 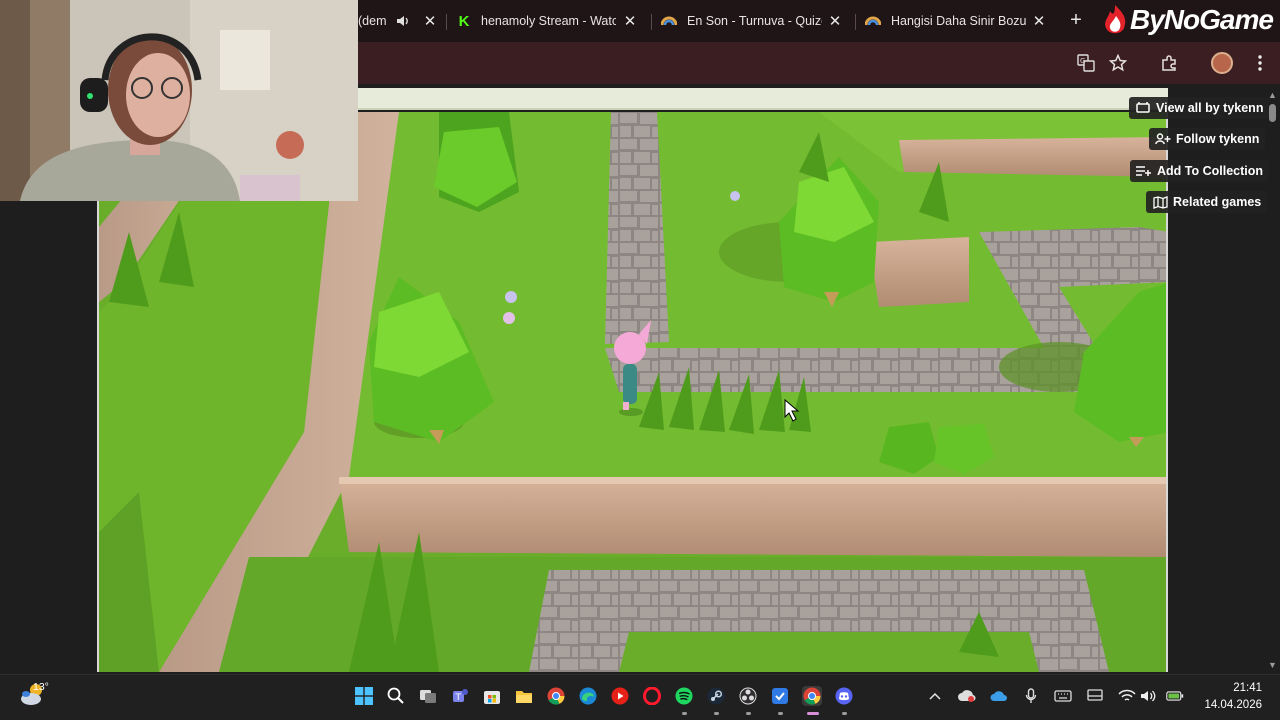 I want to click on battery-icon, so click(x=1175, y=696).